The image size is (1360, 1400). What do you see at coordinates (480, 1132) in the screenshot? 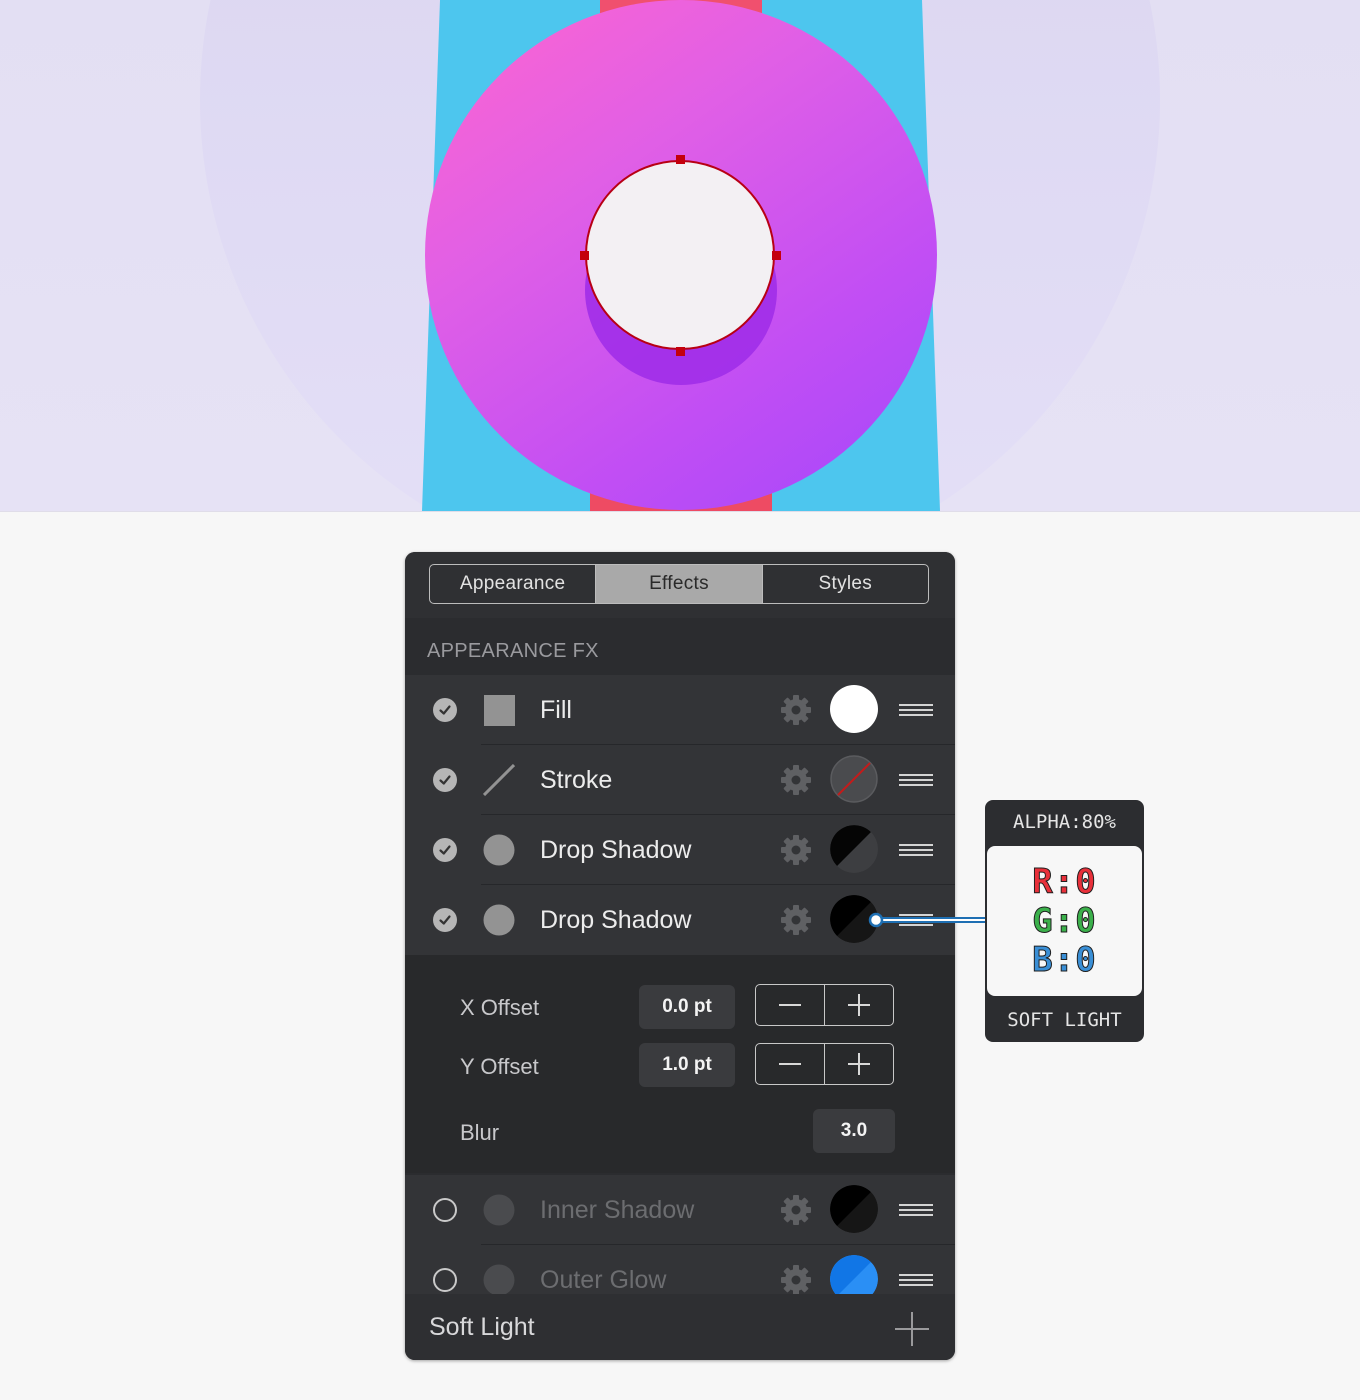
I see `blur-label: Blur` at bounding box center [480, 1132].